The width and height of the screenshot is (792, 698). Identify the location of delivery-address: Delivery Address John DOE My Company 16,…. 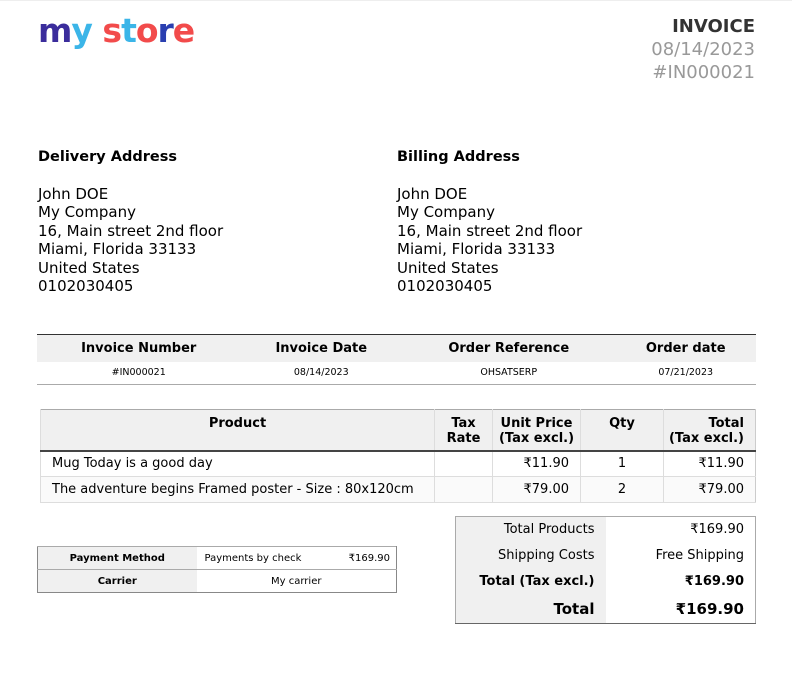
(130, 222).